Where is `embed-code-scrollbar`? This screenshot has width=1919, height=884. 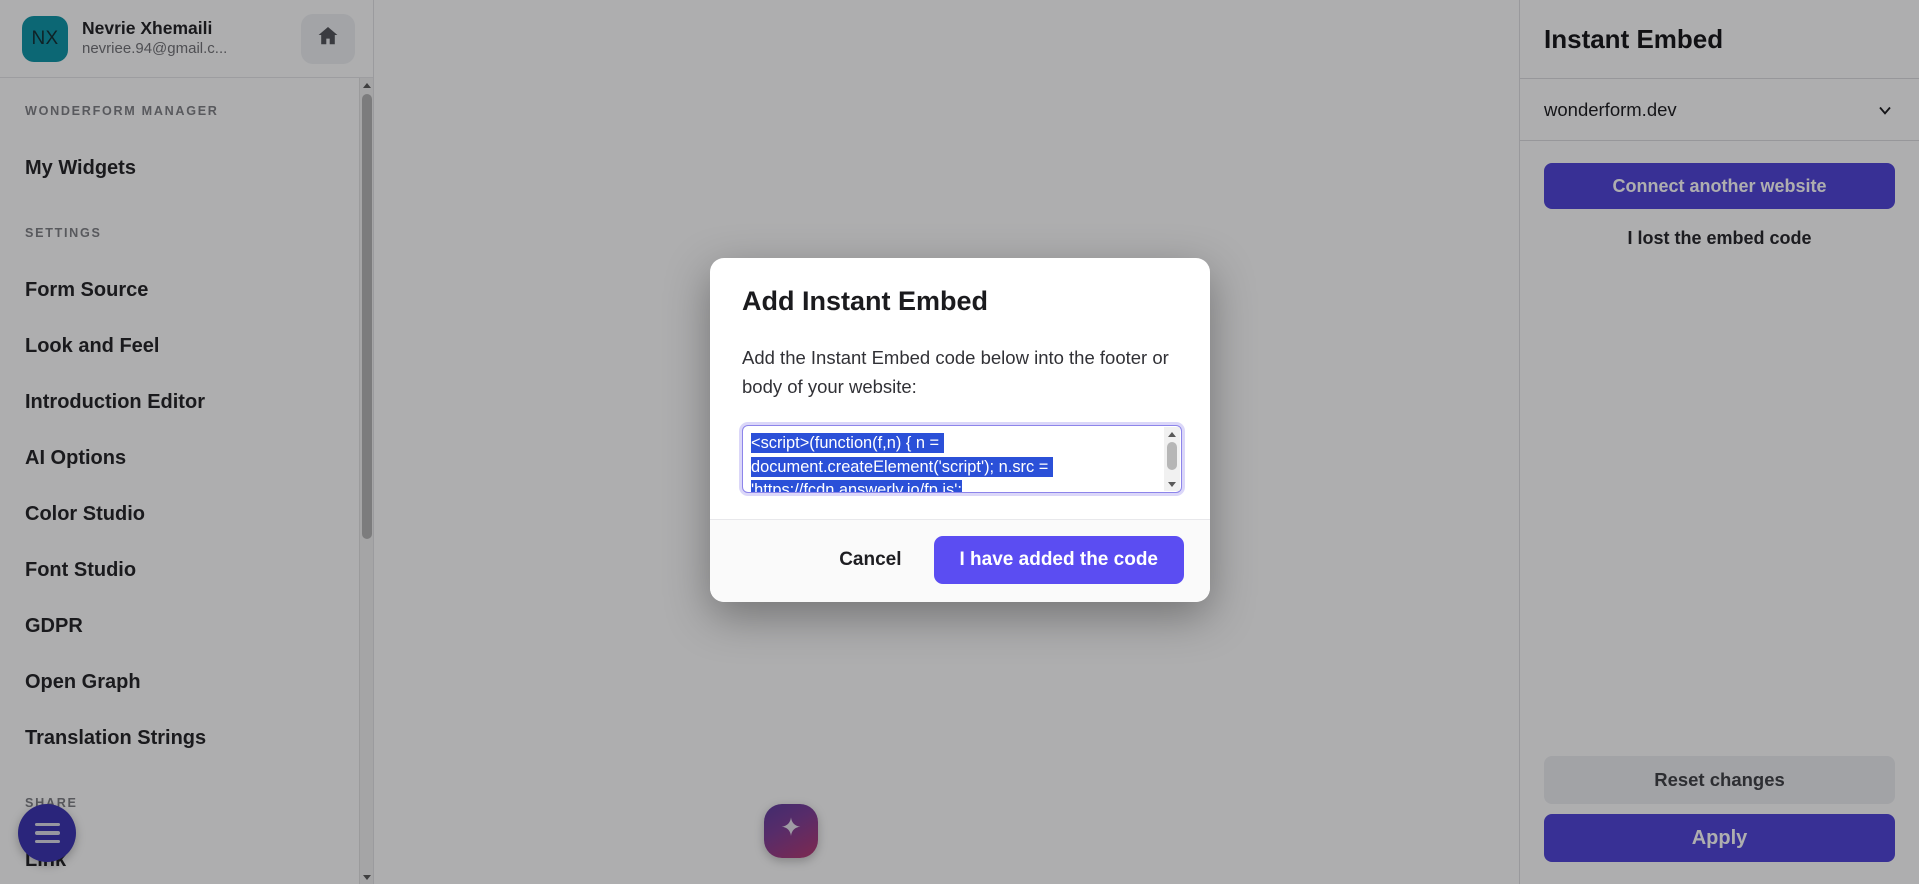 embed-code-scrollbar is located at coordinates (1172, 459).